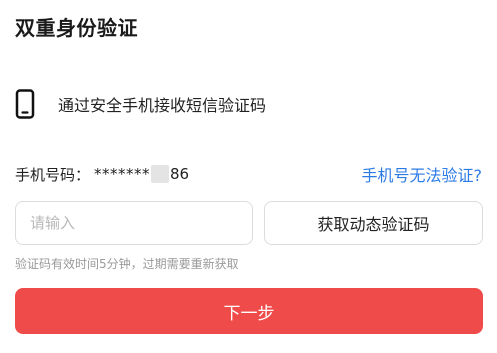 The height and width of the screenshot is (353, 497). I want to click on code-input-row: 获取动态验证码, so click(249, 223).